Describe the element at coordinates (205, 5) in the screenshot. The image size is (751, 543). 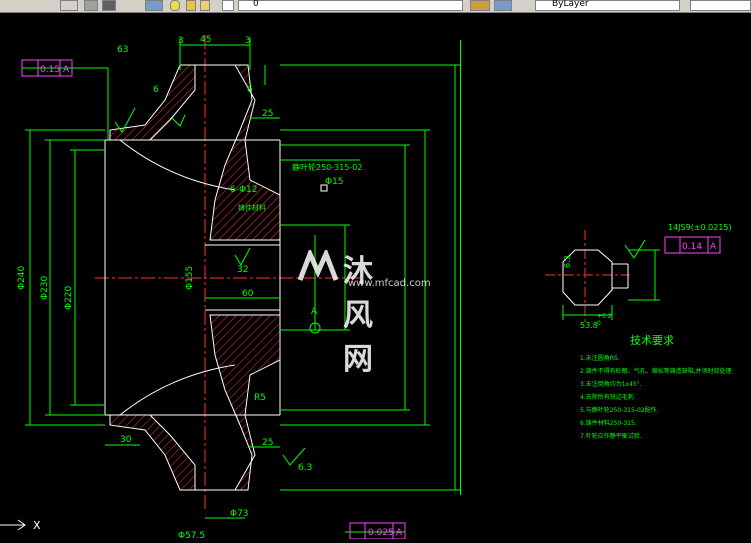
I see `lock-icon` at that location.